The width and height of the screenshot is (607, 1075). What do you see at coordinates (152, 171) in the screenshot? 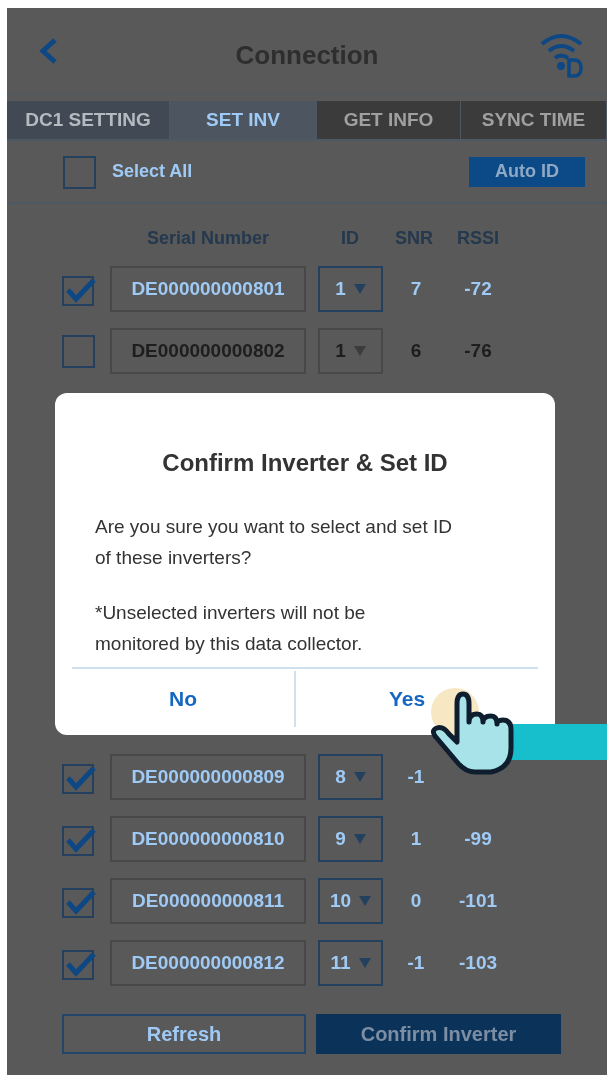
I see `select-all-label: Select All` at bounding box center [152, 171].